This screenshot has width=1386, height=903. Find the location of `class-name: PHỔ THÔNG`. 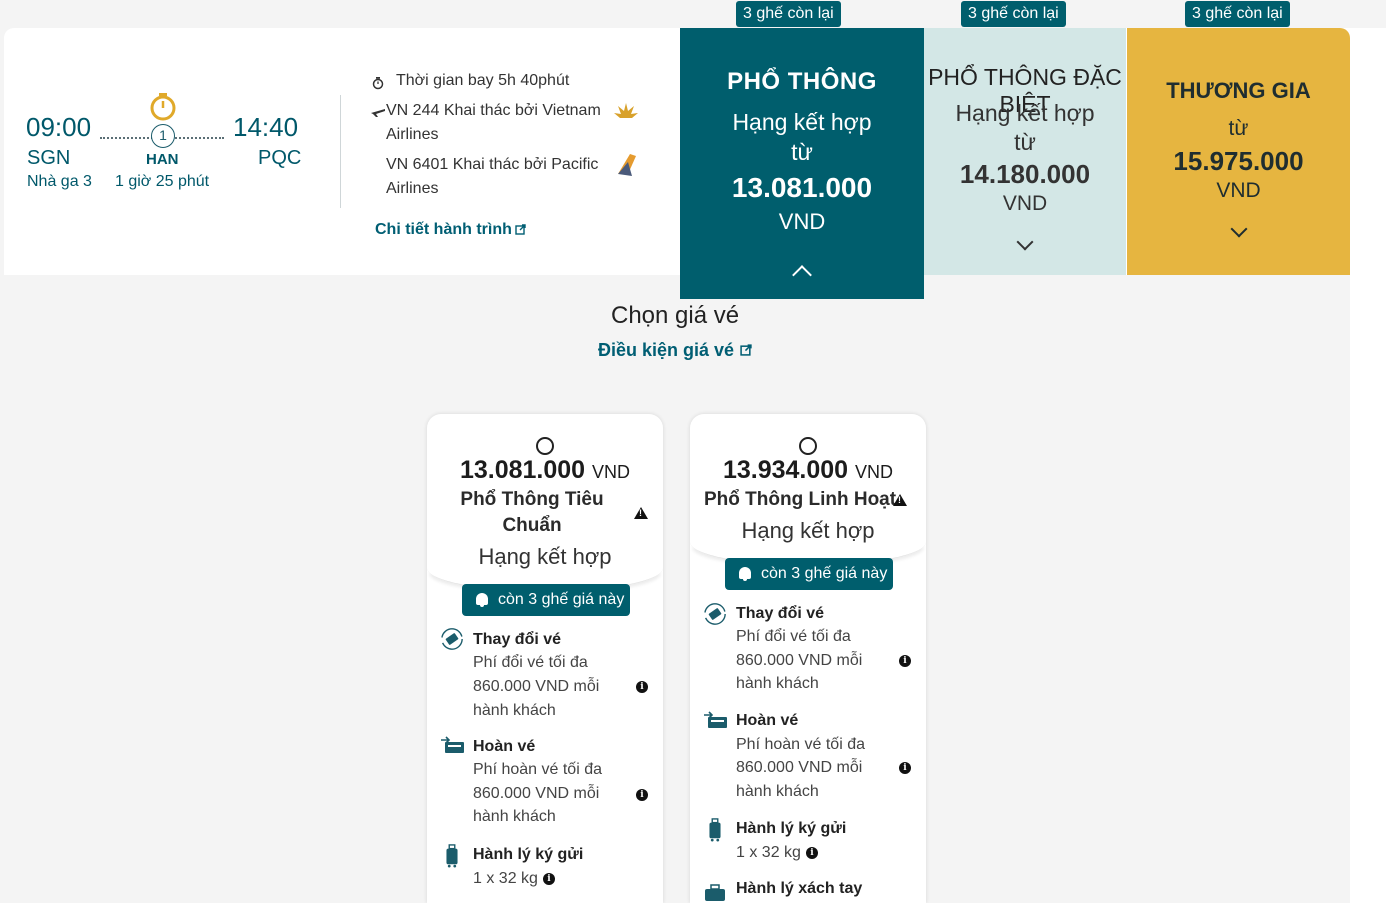

class-name: PHỔ THÔNG is located at coordinates (802, 81).